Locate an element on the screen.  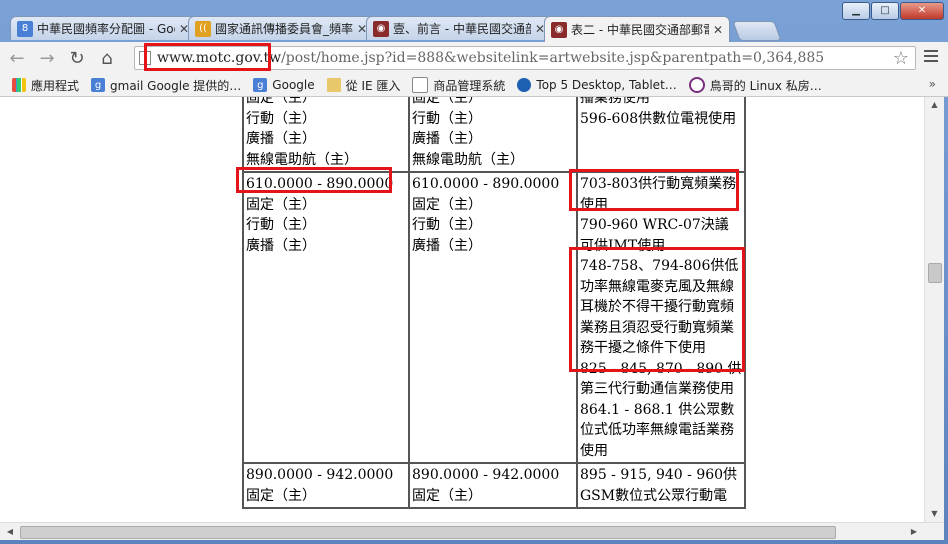
google-g-icon: 8 is located at coordinates (25, 28).